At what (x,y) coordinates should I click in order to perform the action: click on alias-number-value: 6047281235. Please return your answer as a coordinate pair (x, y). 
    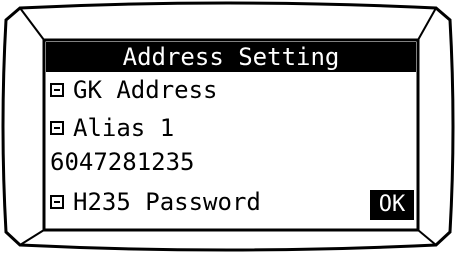
    Looking at the image, I should click on (122, 162).